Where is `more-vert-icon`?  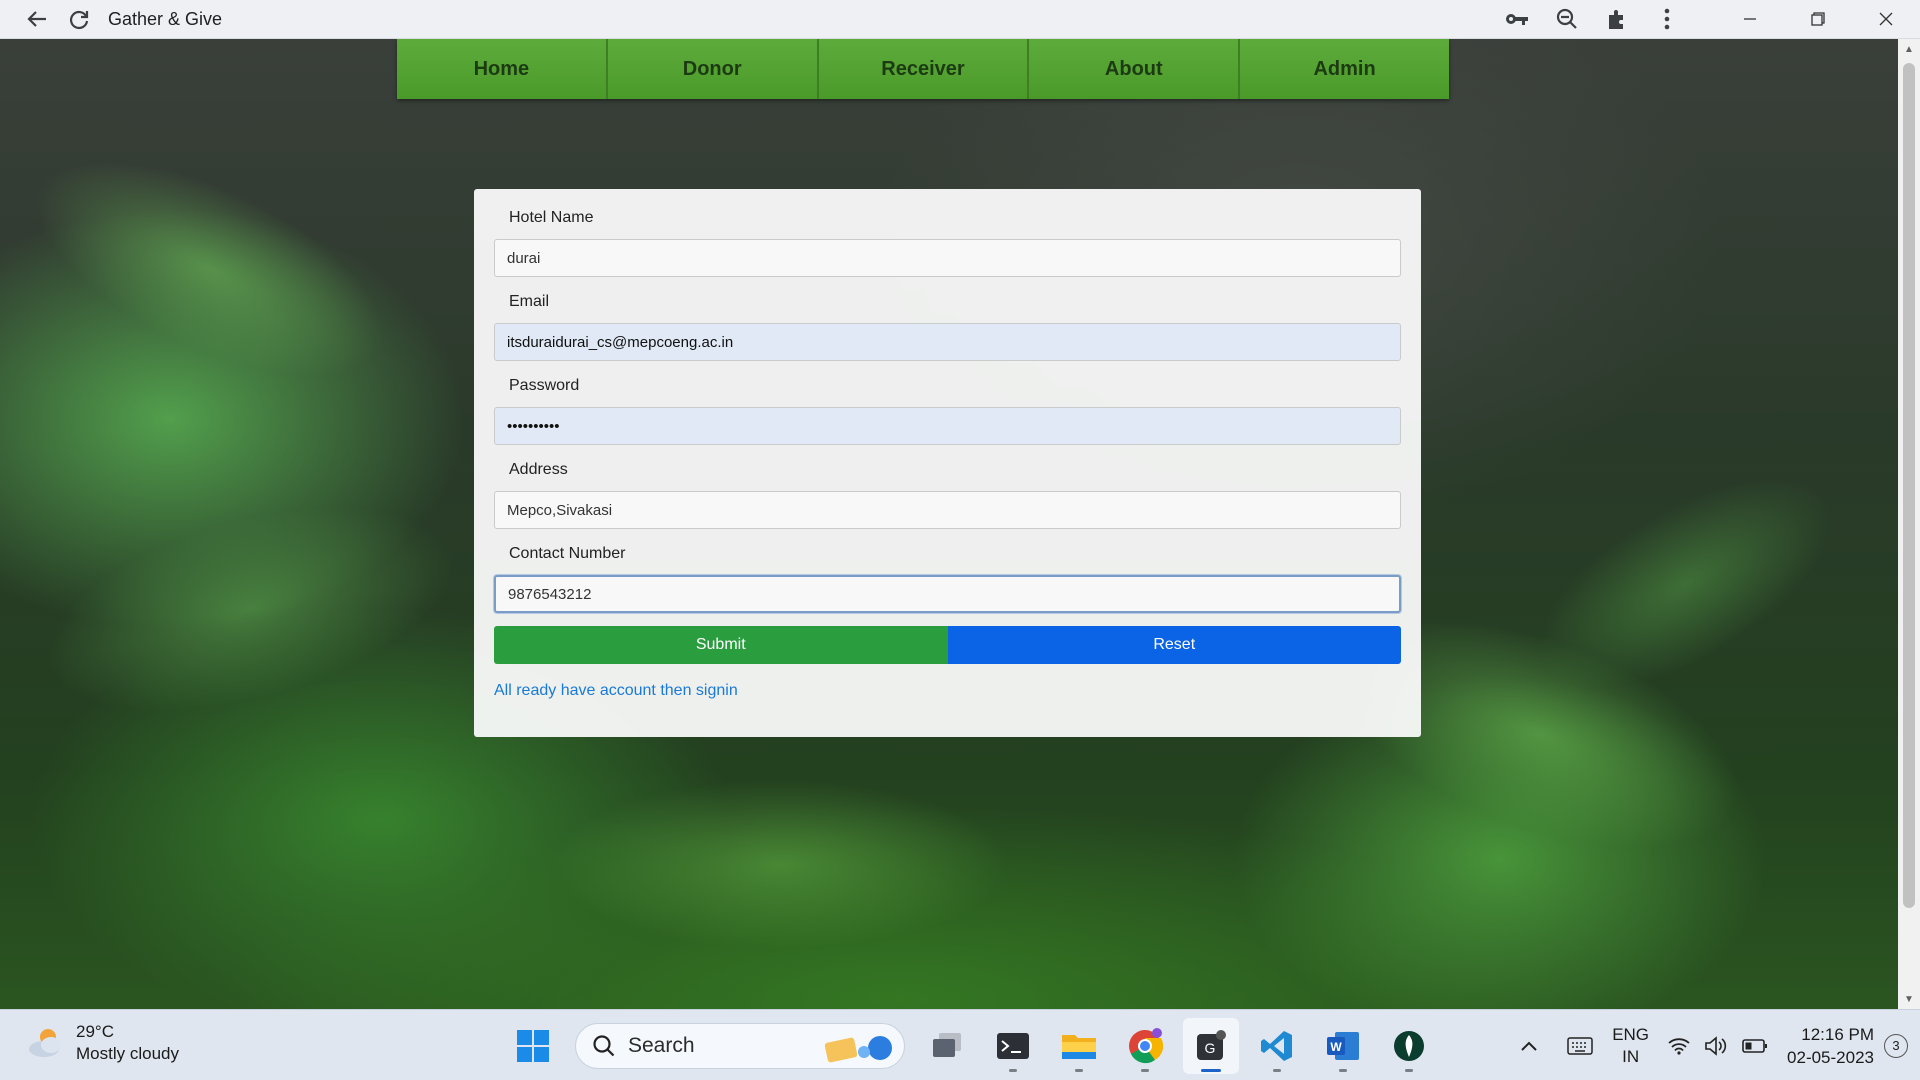 more-vert-icon is located at coordinates (1667, 19).